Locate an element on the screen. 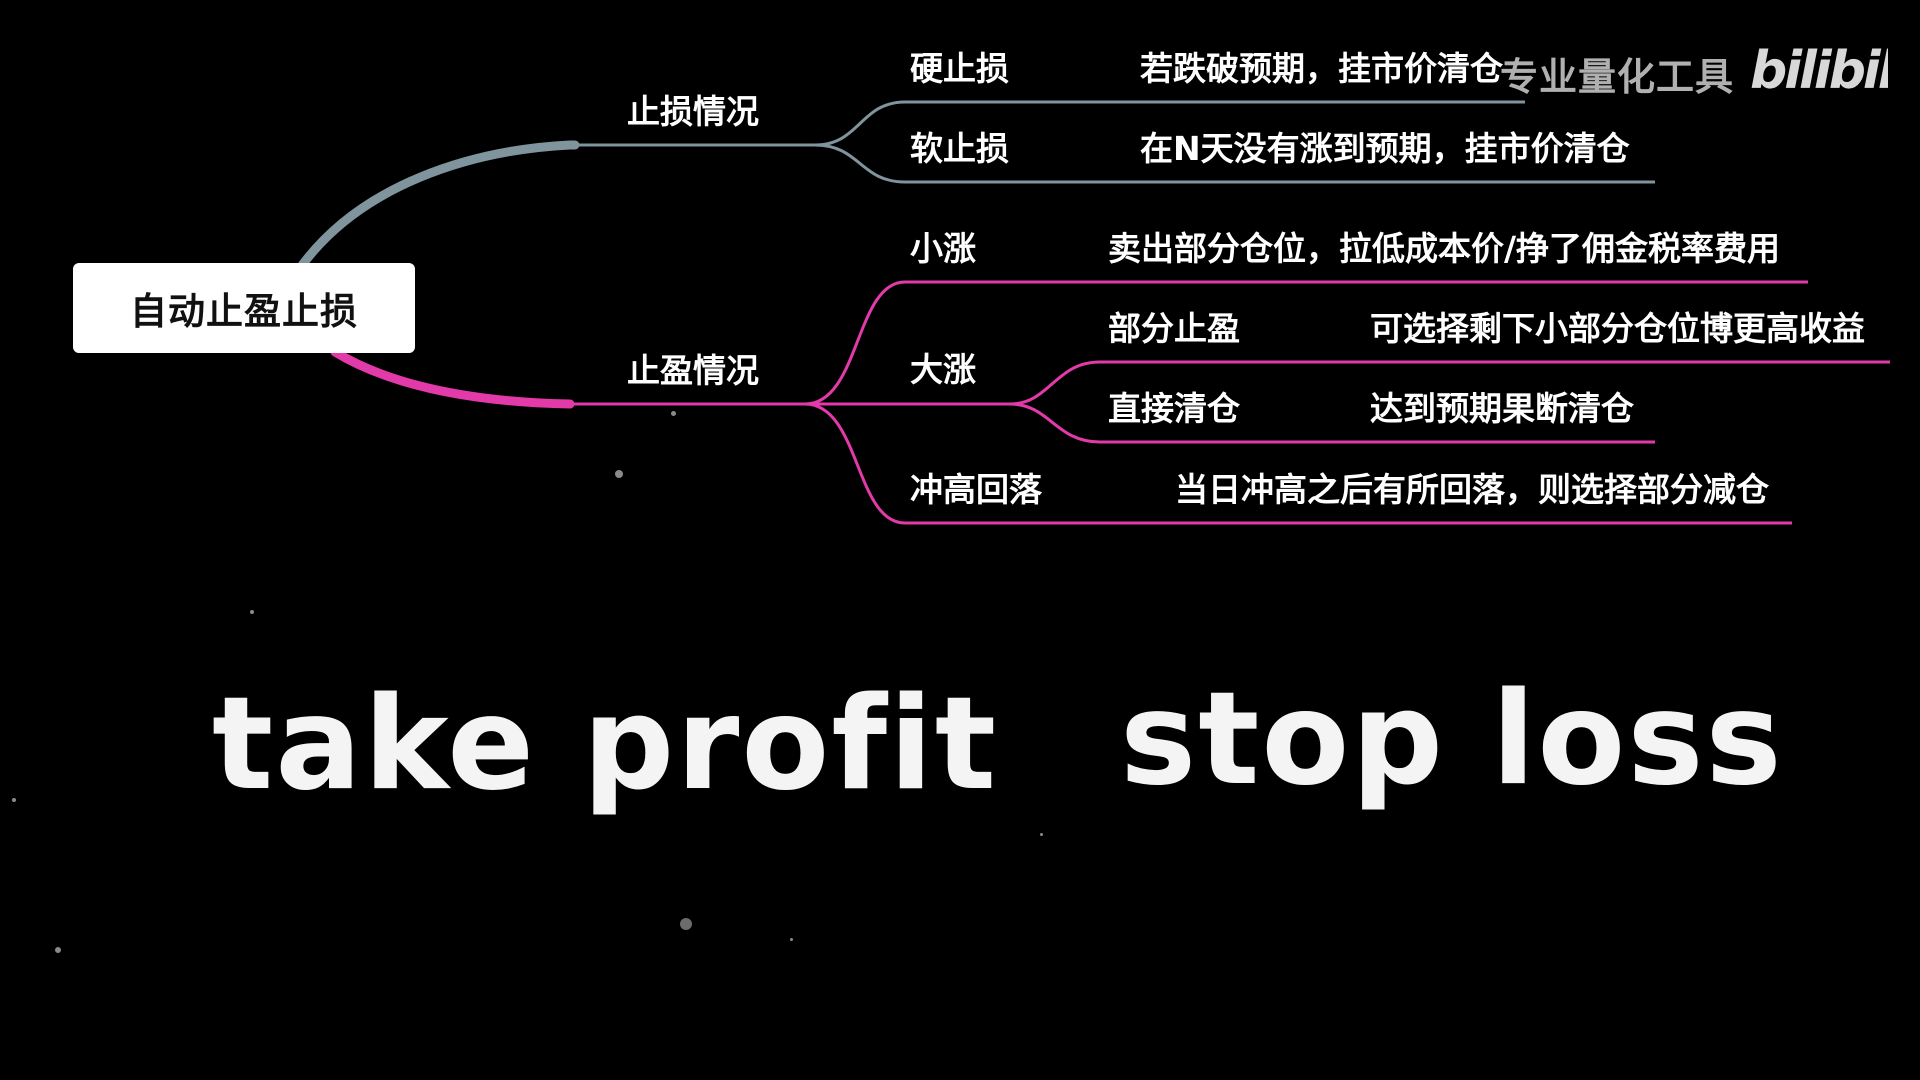 The width and height of the screenshot is (1920, 1080). direct-clear-label: 直接清仓 is located at coordinates (1174, 409).